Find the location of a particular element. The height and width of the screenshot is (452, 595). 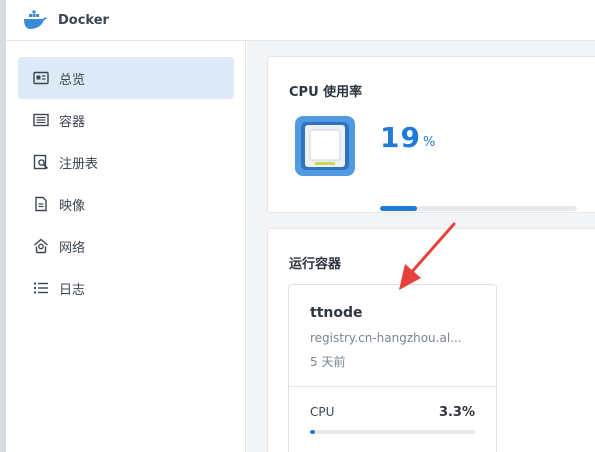

running-card-title: 运行容器 is located at coordinates (315, 264).